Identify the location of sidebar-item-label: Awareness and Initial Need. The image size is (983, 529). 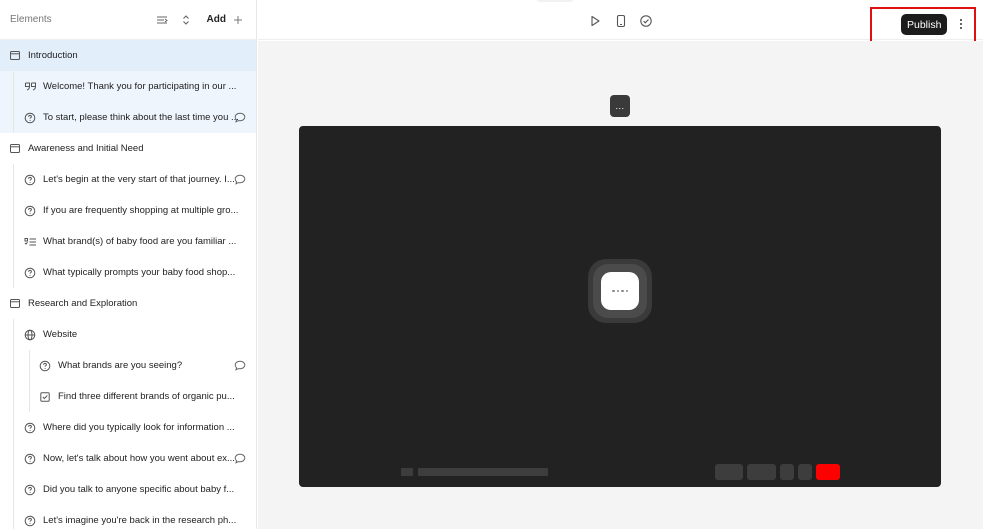
(86, 148).